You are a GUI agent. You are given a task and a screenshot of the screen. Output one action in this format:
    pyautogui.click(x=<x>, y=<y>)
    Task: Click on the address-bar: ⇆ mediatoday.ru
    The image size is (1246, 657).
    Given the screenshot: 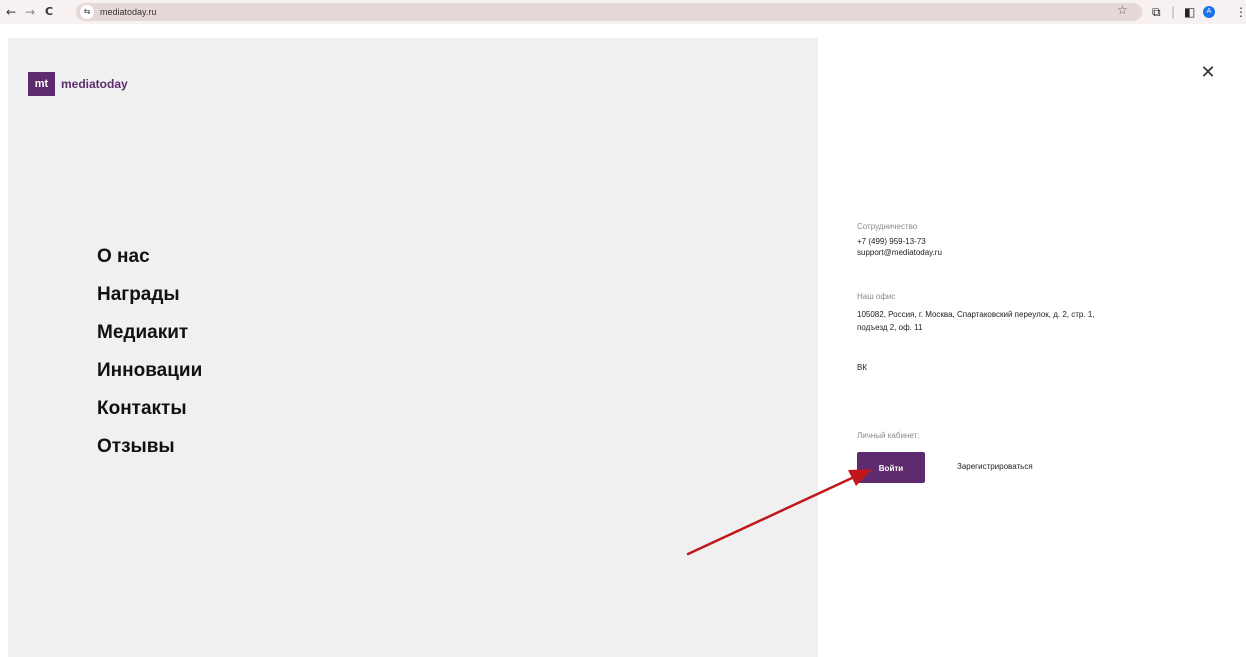 What is the action you would take?
    pyautogui.click(x=609, y=12)
    